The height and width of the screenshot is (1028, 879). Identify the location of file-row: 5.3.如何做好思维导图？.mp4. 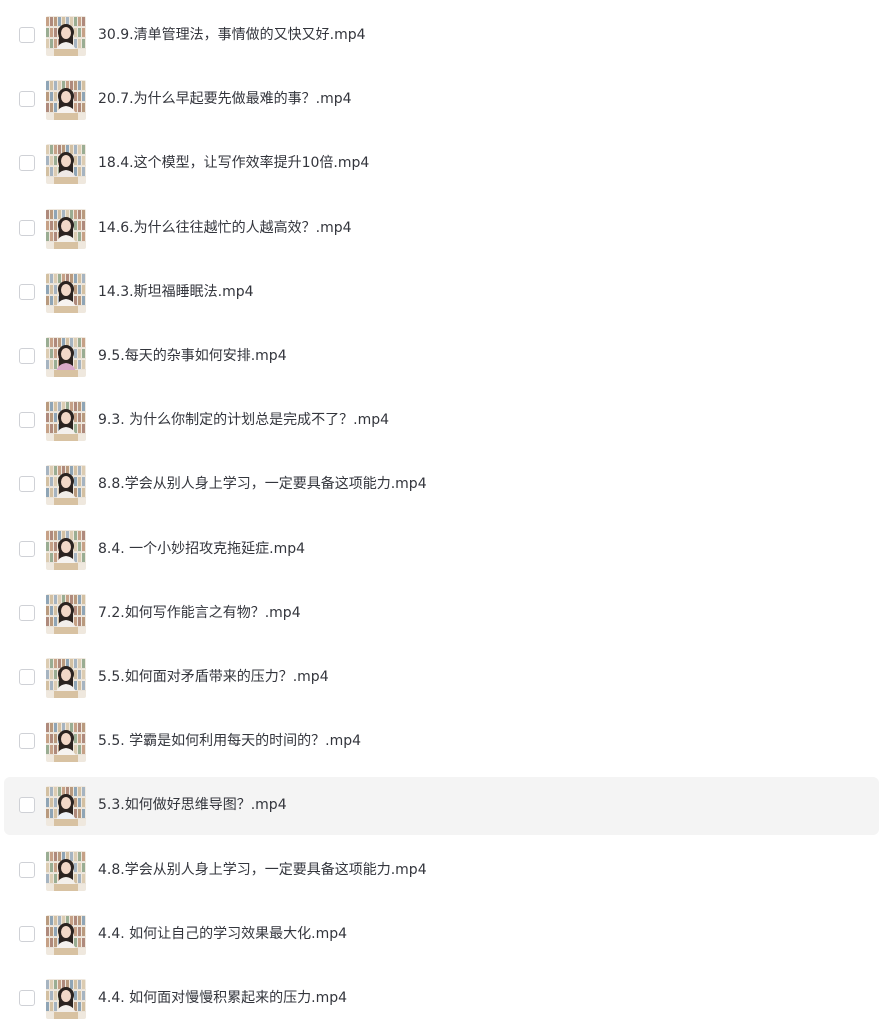
(441, 806).